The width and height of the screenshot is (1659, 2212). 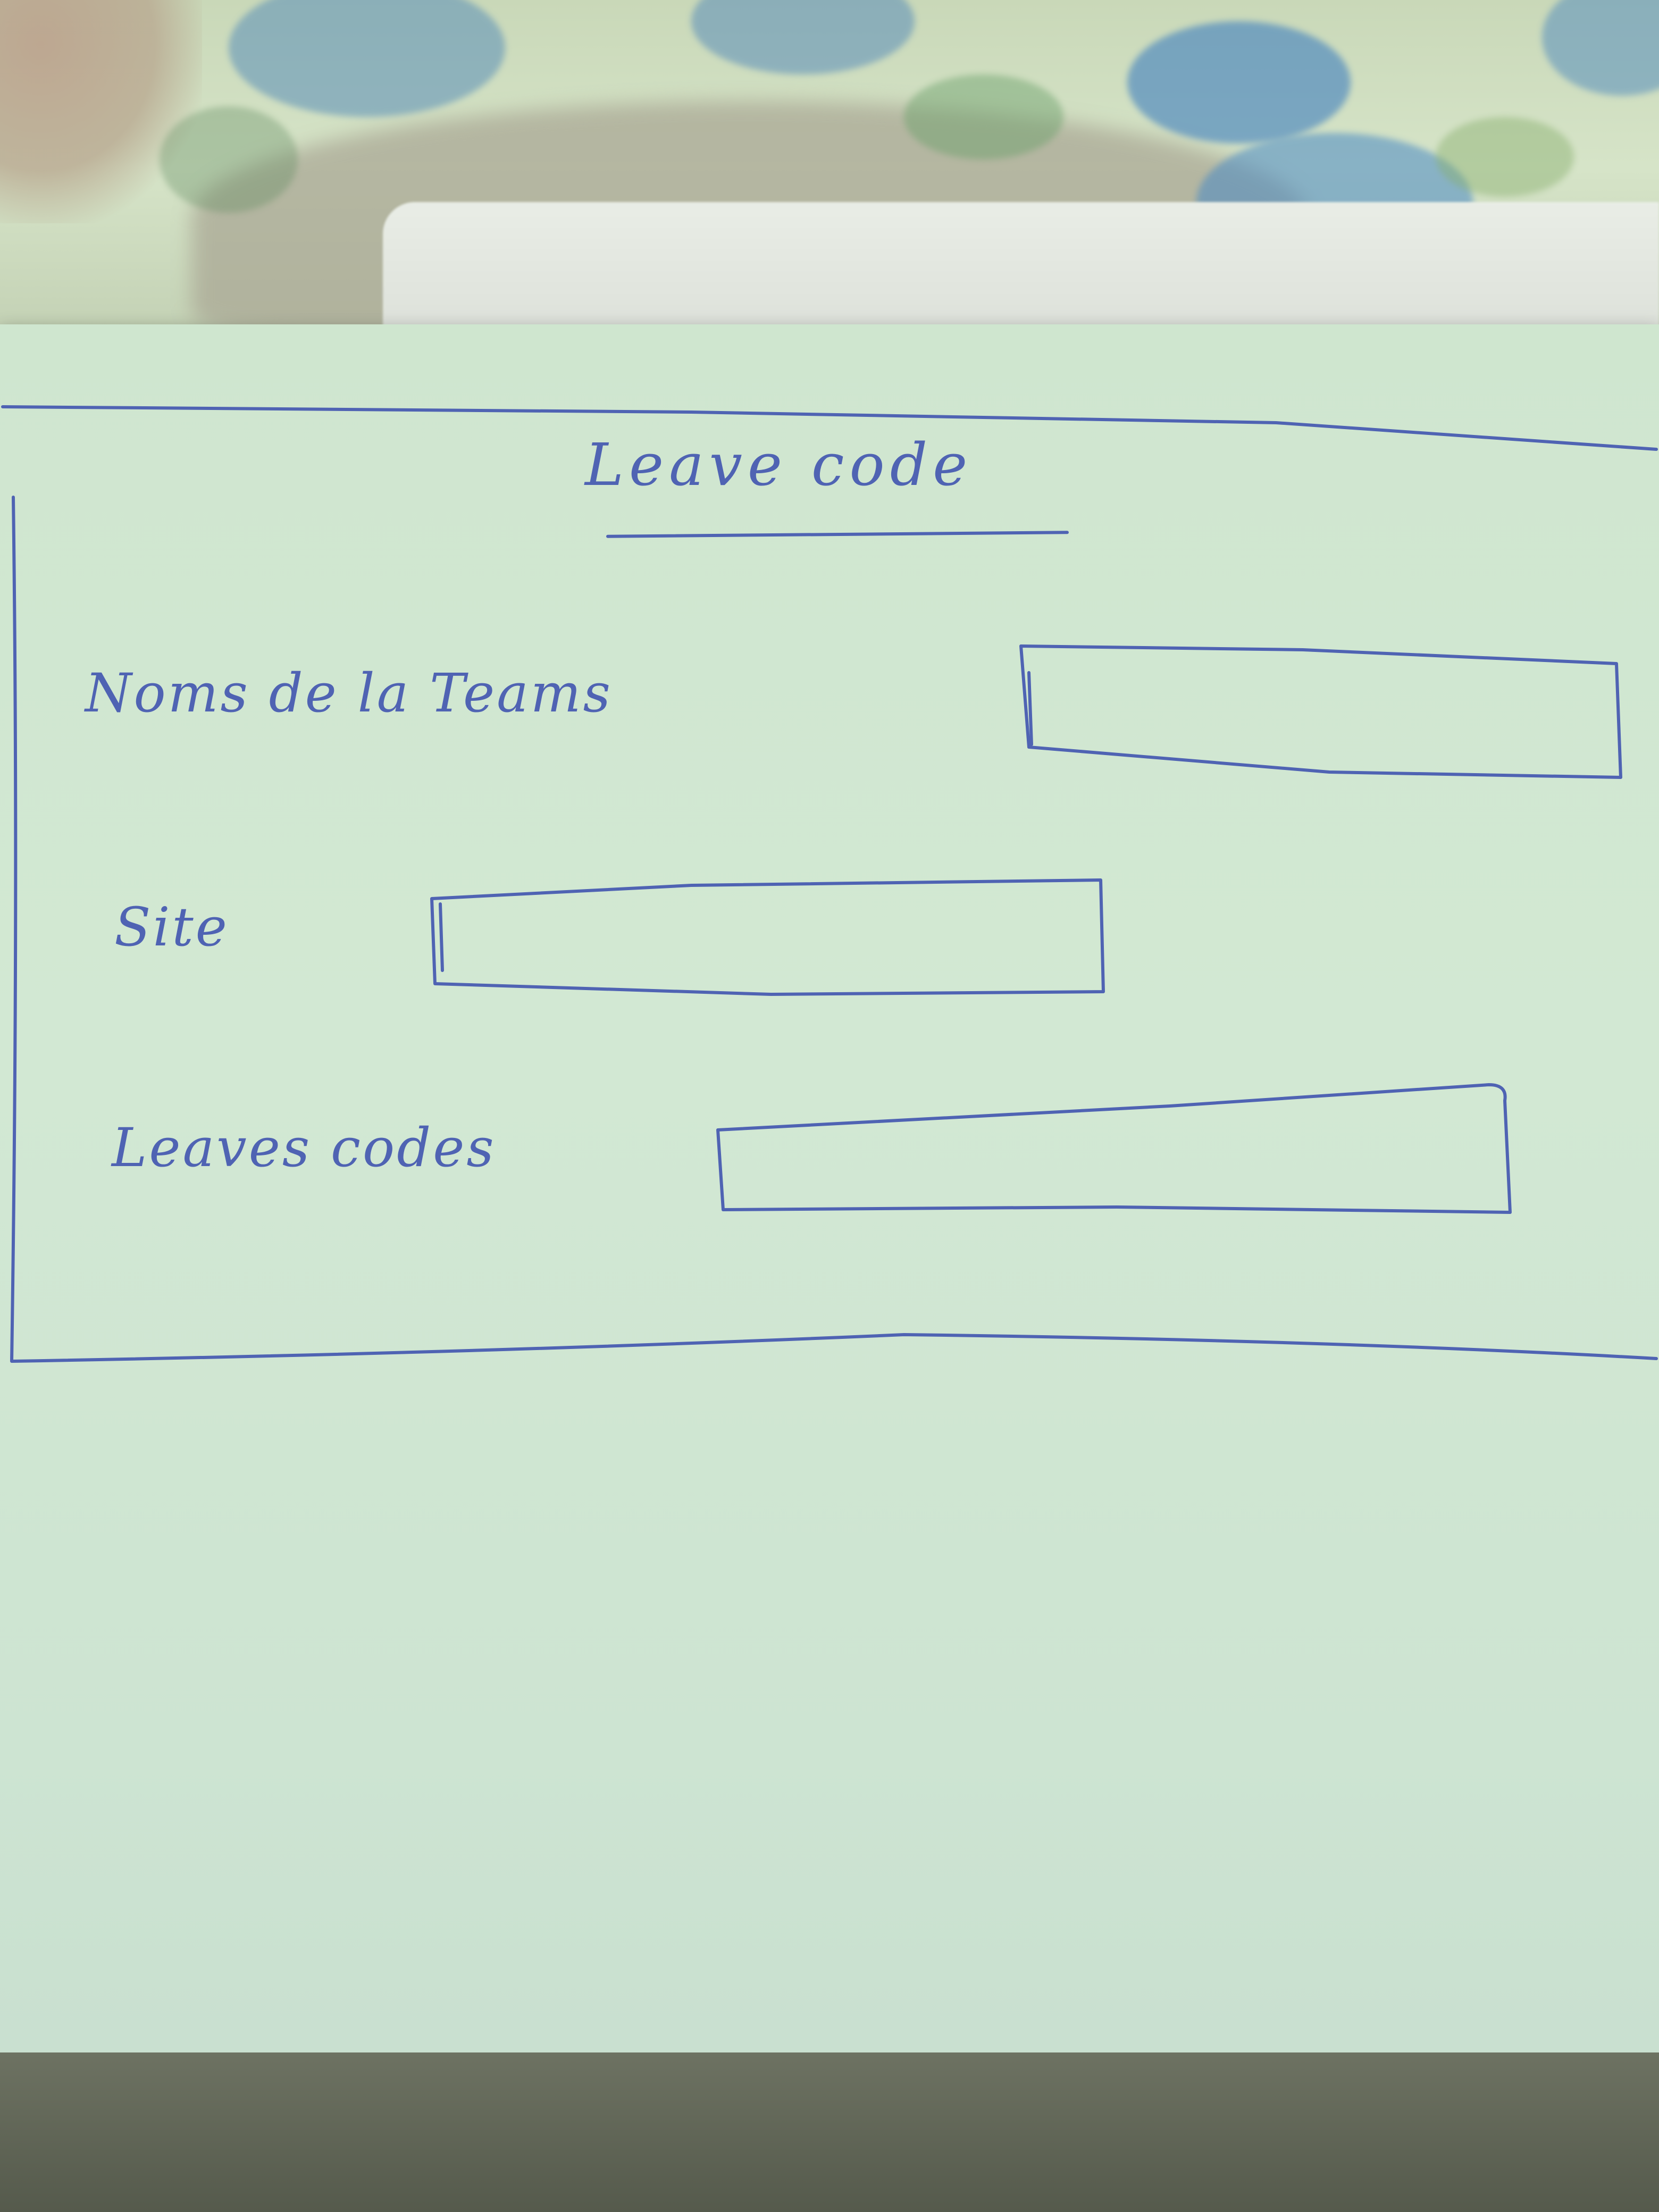 What do you see at coordinates (171, 927) in the screenshot?
I see `site-label: Site` at bounding box center [171, 927].